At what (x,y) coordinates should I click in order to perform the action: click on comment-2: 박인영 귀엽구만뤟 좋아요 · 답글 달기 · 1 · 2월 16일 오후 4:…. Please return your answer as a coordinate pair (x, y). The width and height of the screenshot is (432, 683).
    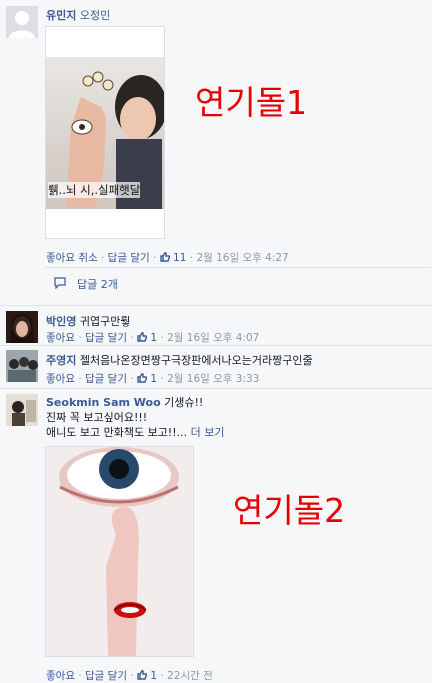
    Looking at the image, I should click on (216, 326).